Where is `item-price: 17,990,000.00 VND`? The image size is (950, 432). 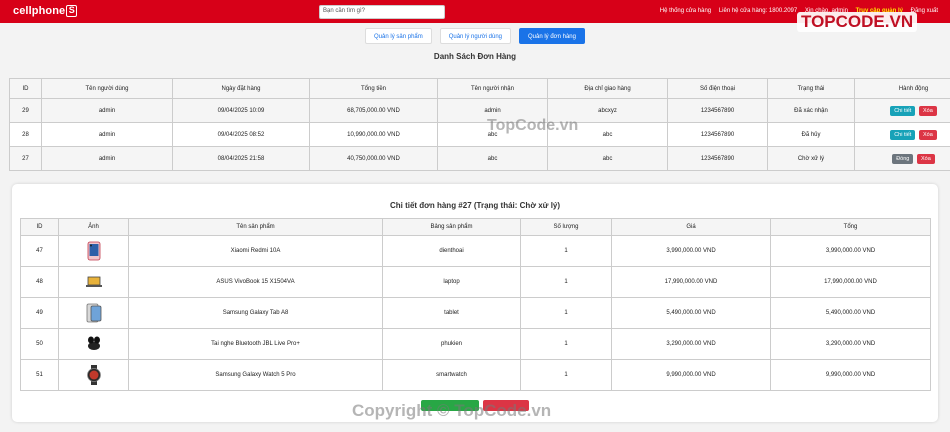
item-price: 17,990,000.00 VND is located at coordinates (691, 282).